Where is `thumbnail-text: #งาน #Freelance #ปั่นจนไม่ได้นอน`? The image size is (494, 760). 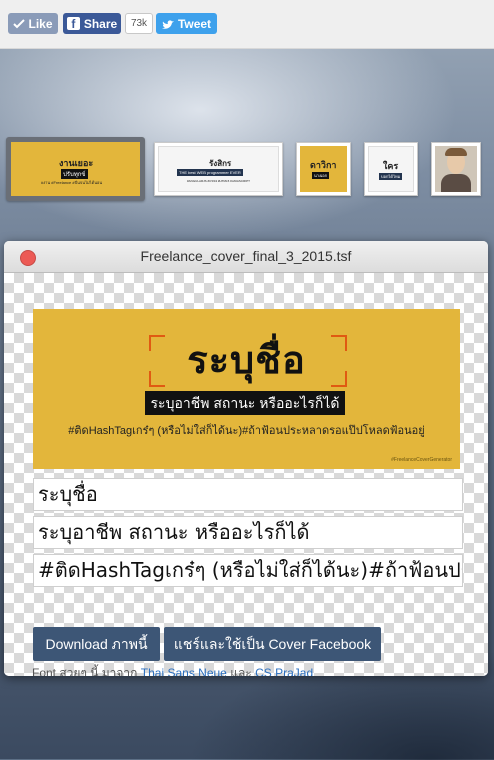
thumbnail-text: #งาน #Freelance #ปั่นจนไม่ได้นอน is located at coordinates (72, 182).